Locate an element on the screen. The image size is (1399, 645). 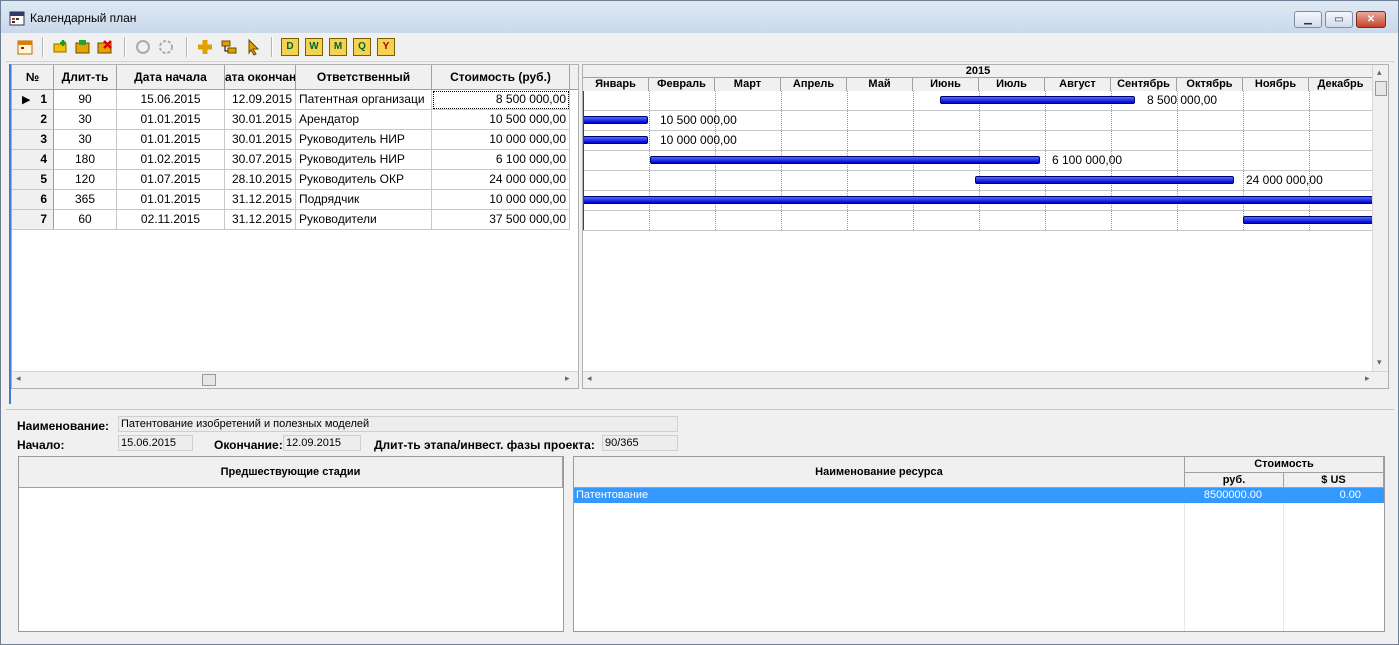
cell-end: 12.09.2015 is located at coordinates (260, 100).